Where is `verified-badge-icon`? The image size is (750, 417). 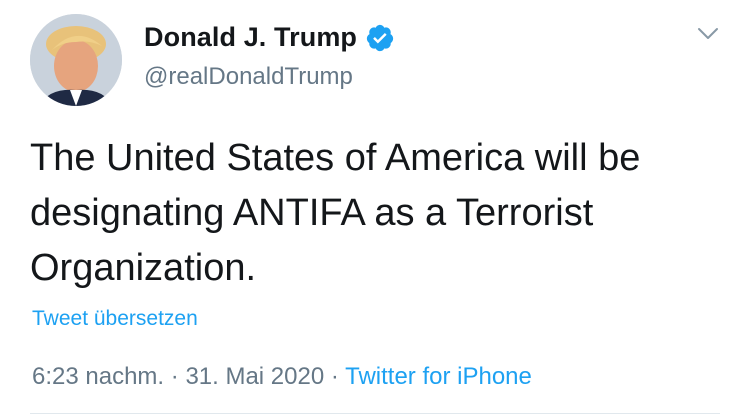 verified-badge-icon is located at coordinates (380, 38).